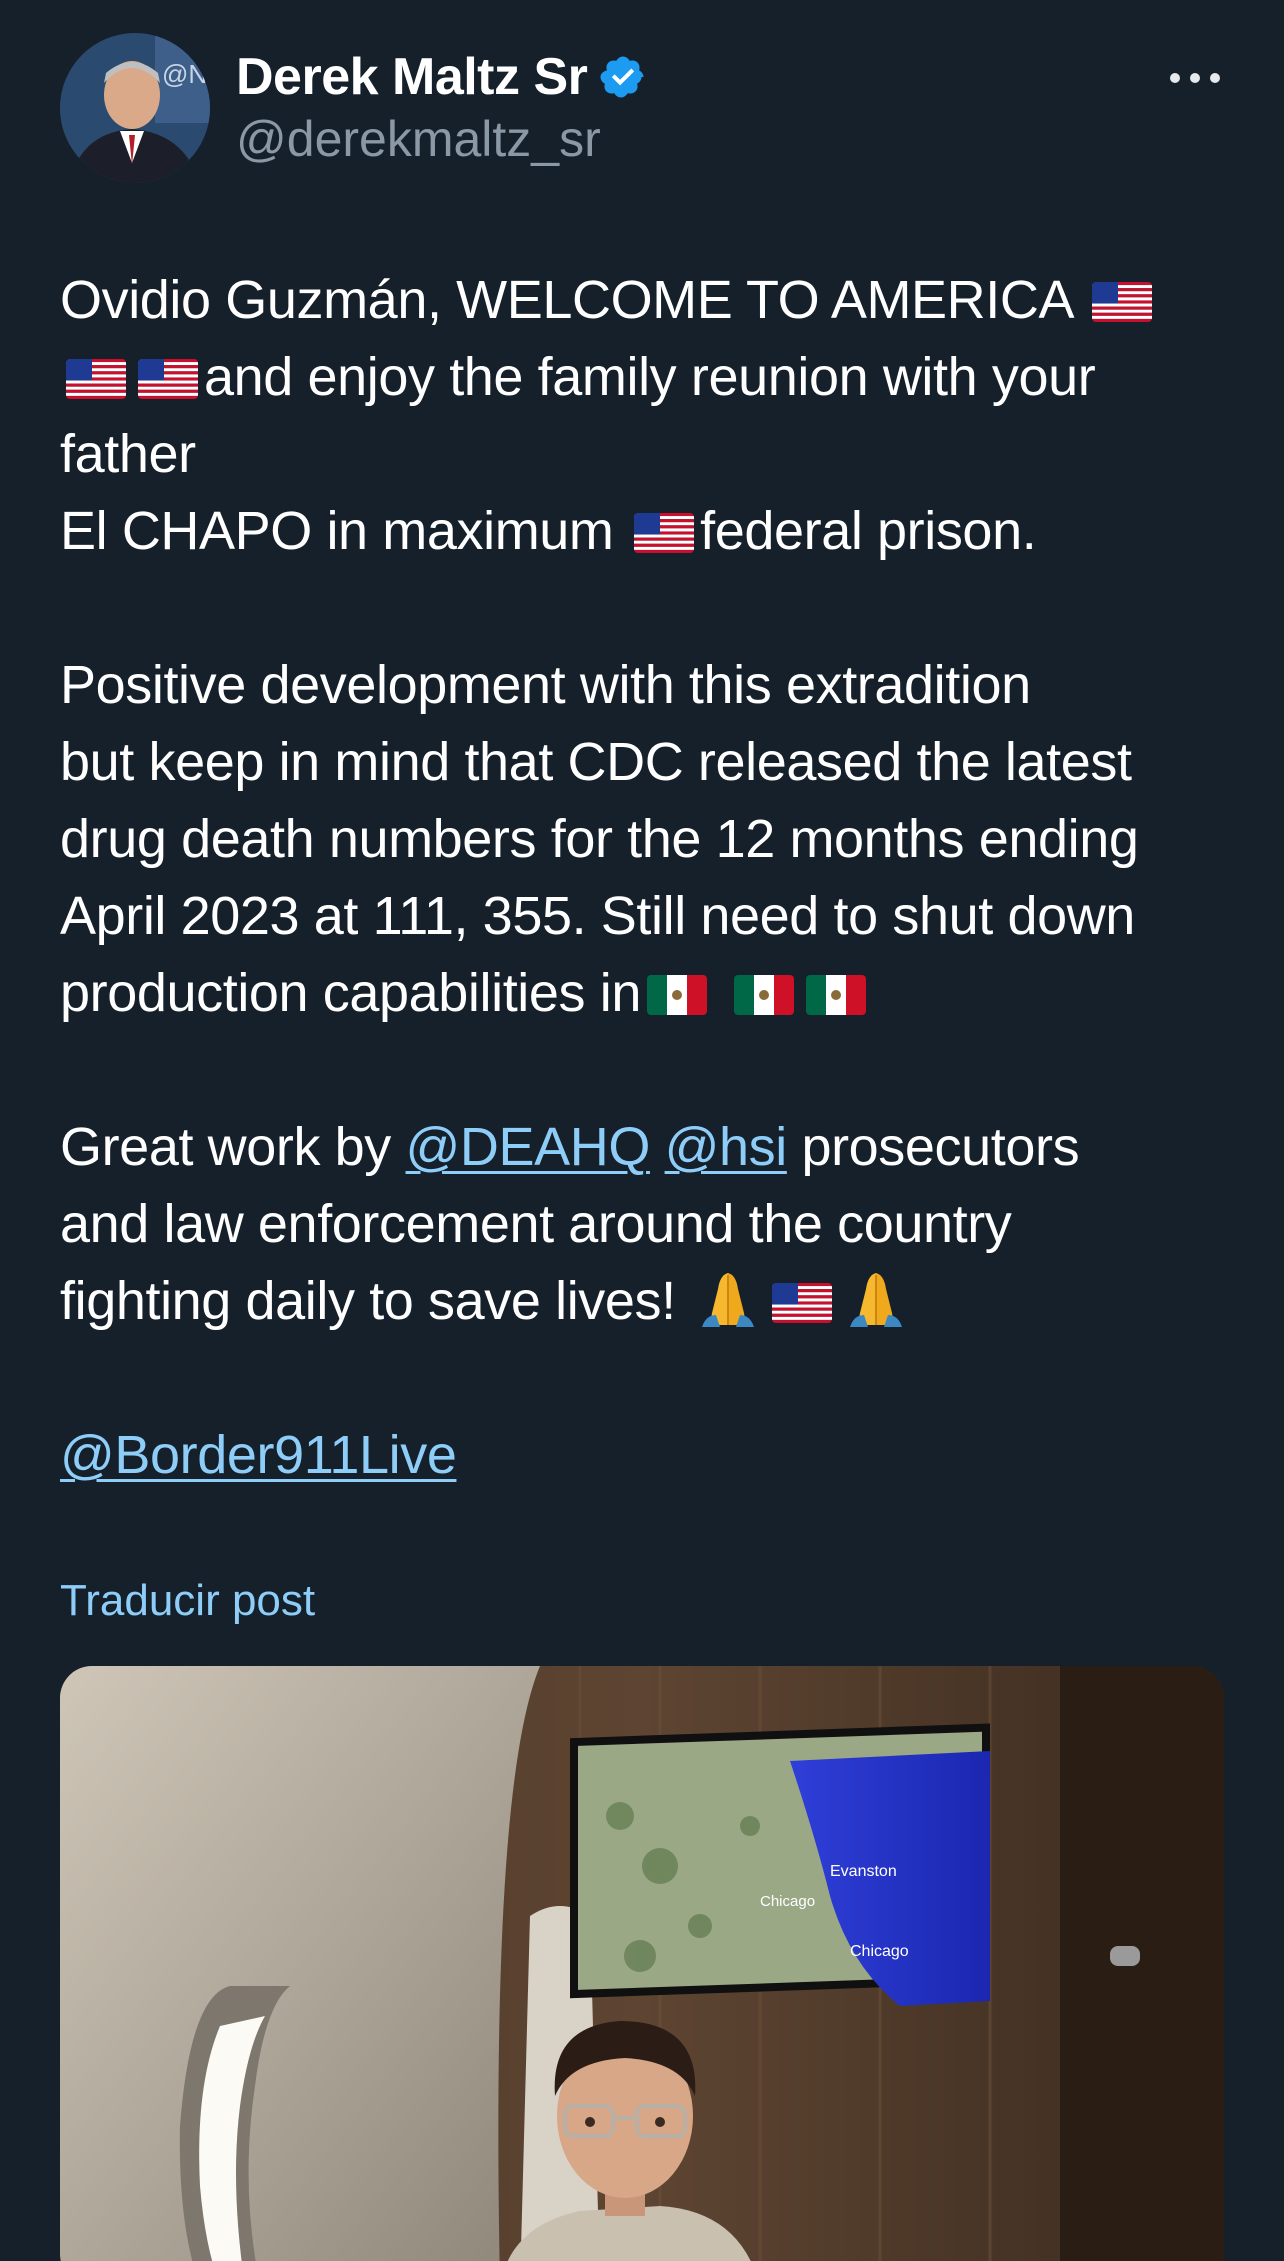 The height and width of the screenshot is (2261, 1284). What do you see at coordinates (645, 1455) in the screenshot?
I see `post-line: @Border911Live` at bounding box center [645, 1455].